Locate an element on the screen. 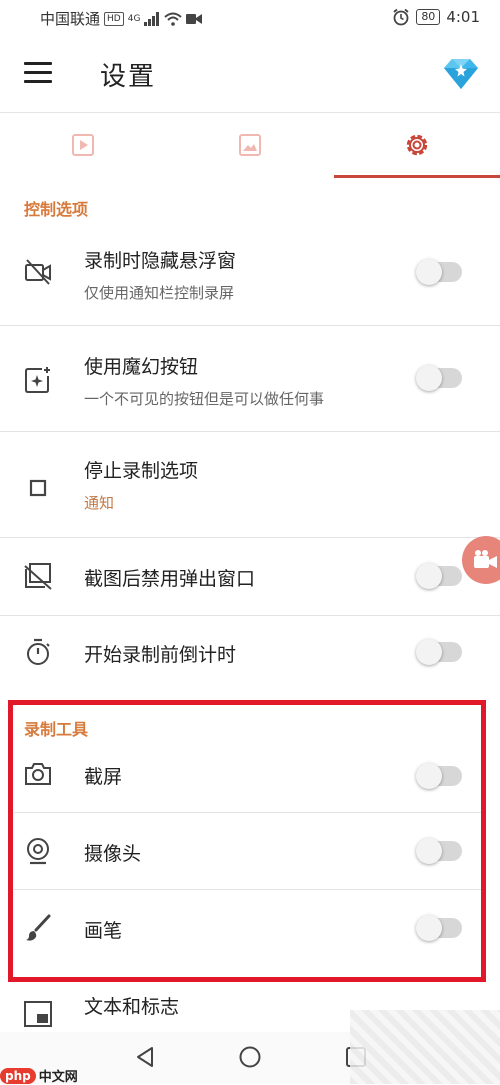  diamond-icon is located at coordinates (461, 73).